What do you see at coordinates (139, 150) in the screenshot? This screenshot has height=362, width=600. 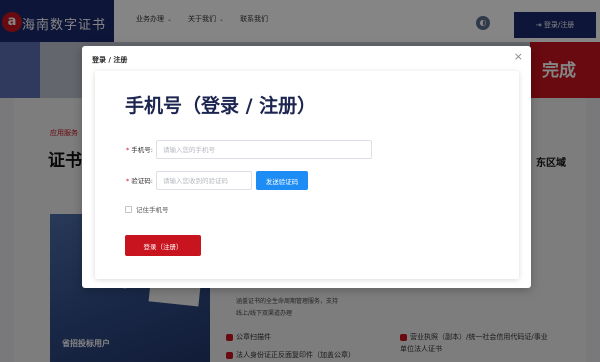 I see `phone-label: * 手机号:` at bounding box center [139, 150].